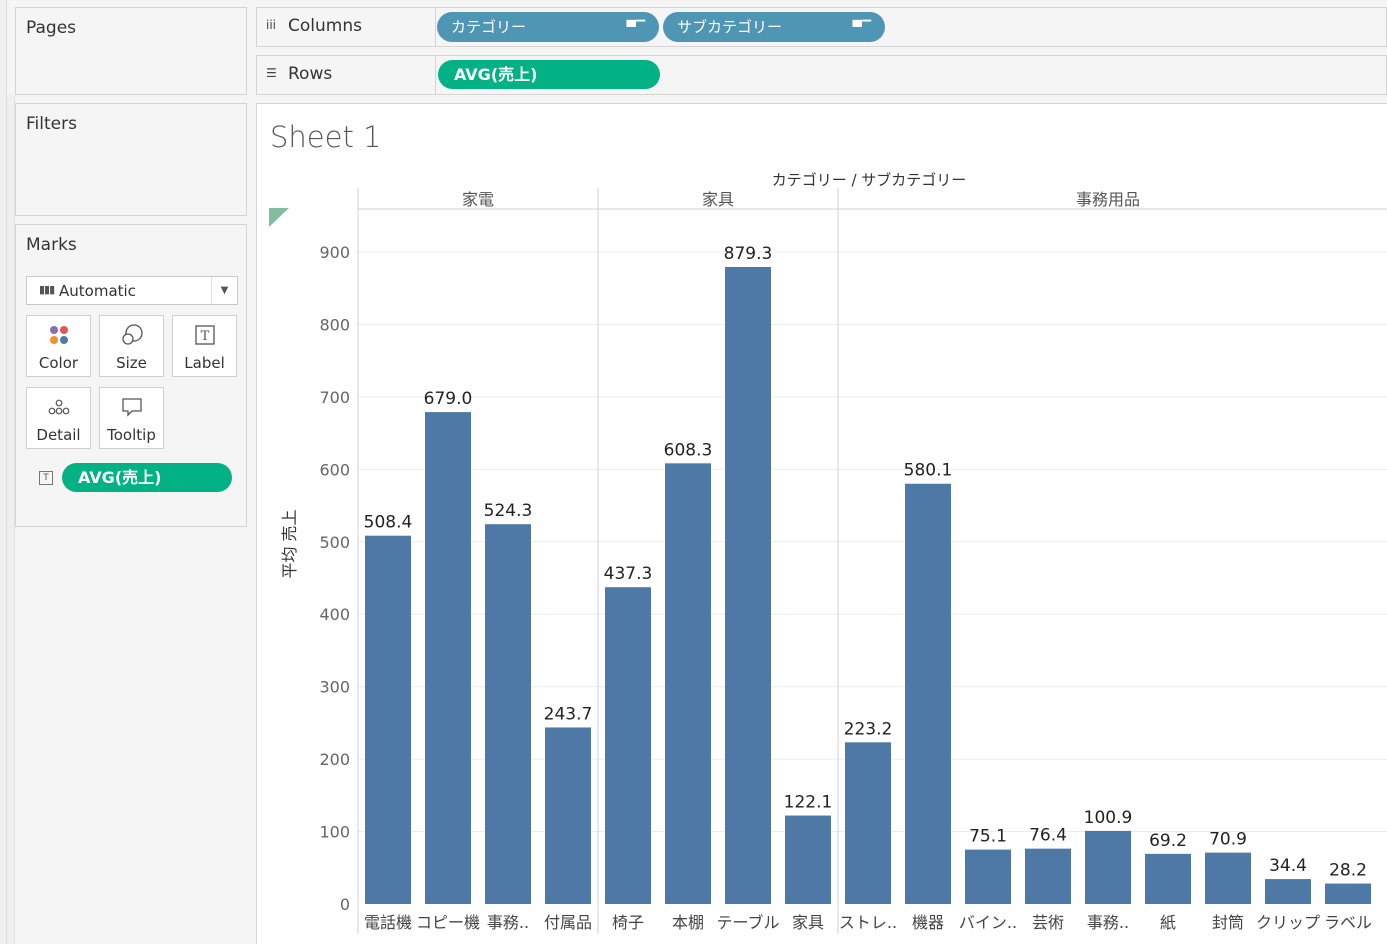 The height and width of the screenshot is (944, 1387). Describe the element at coordinates (548, 27) in the screenshot. I see `columns-pill-category: カテゴリー ▀▔` at that location.